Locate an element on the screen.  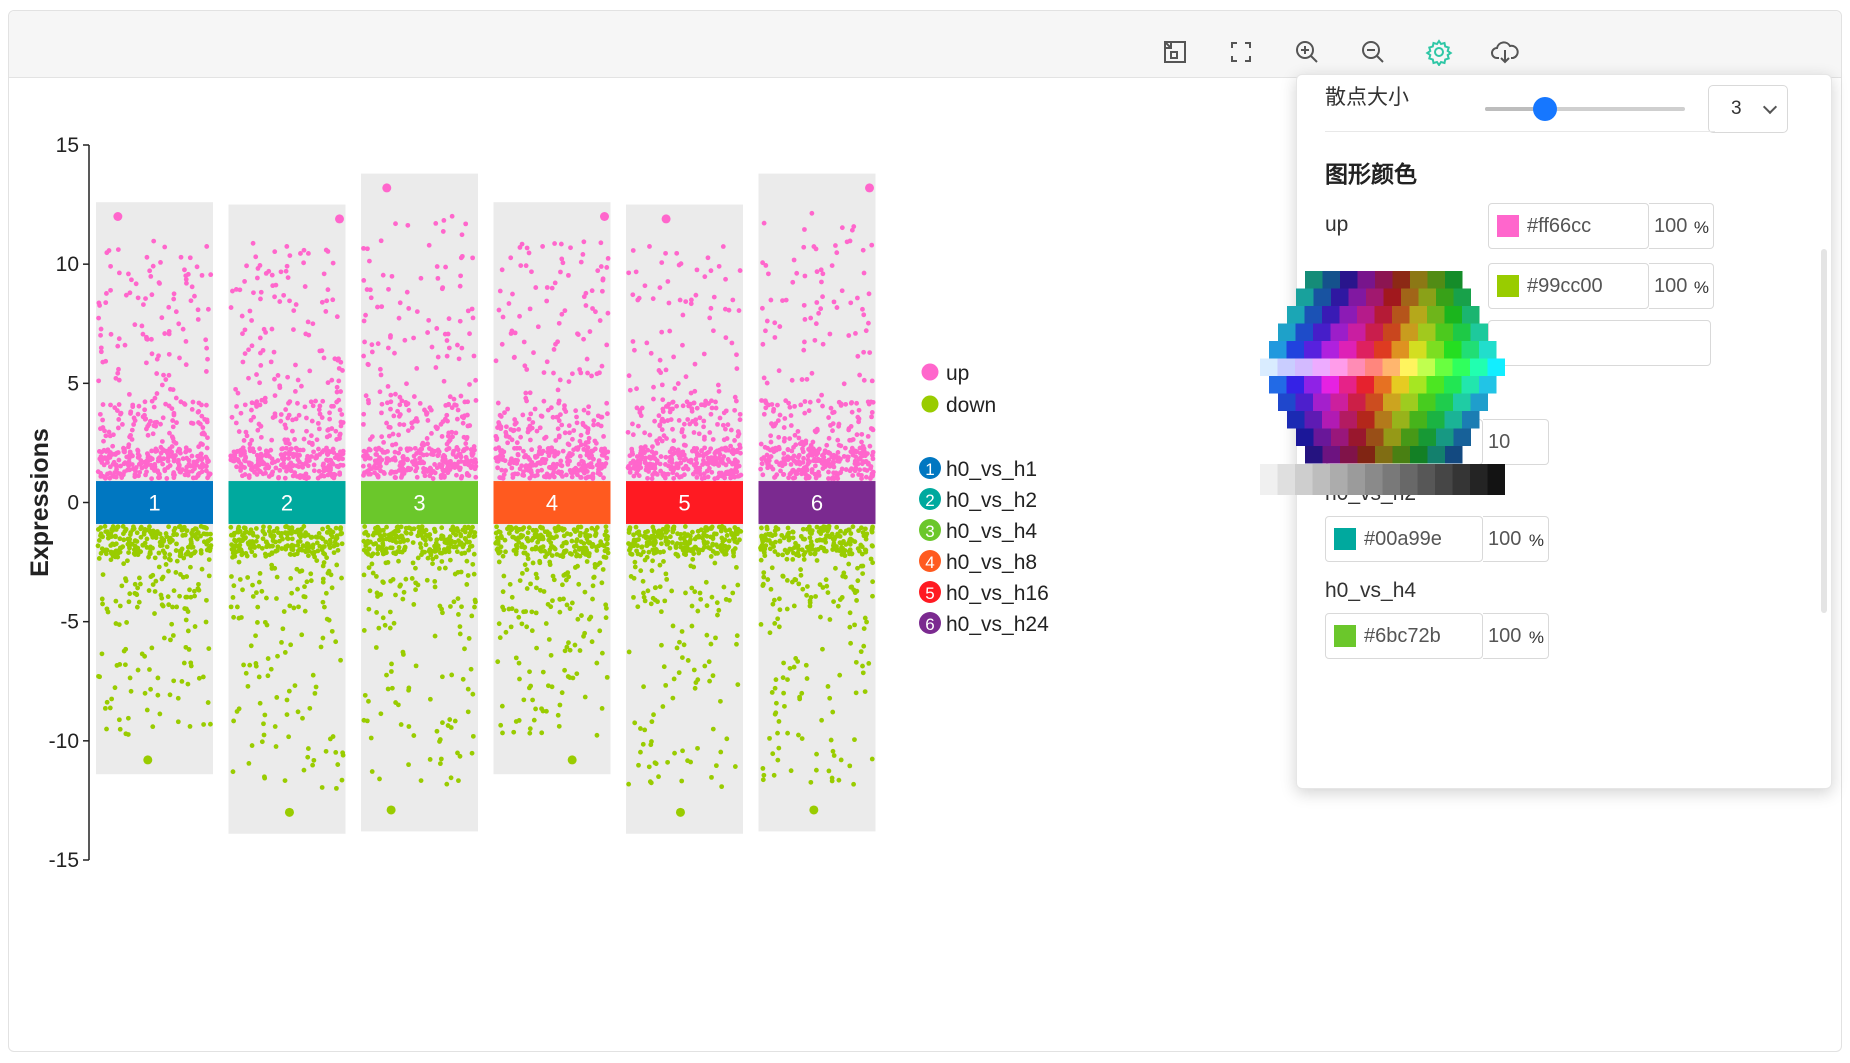
point-size-slider is located at coordinates (1585, 109).